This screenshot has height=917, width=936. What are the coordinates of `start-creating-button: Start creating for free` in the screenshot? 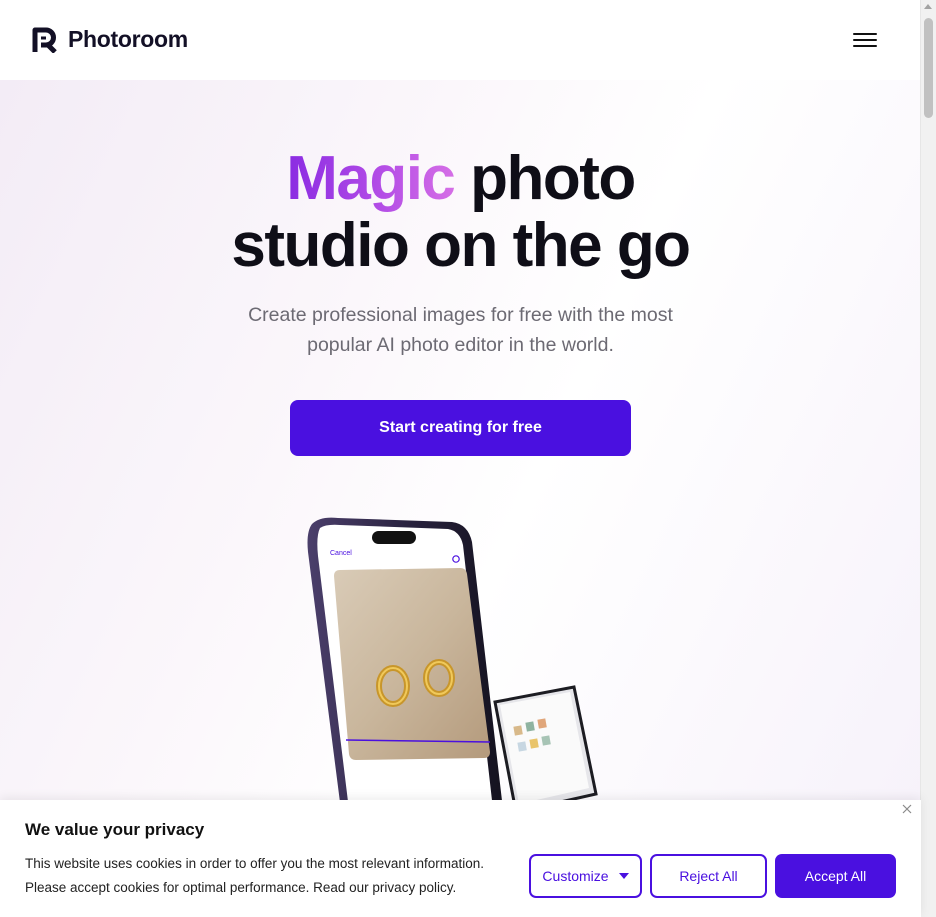 It's located at (460, 428).